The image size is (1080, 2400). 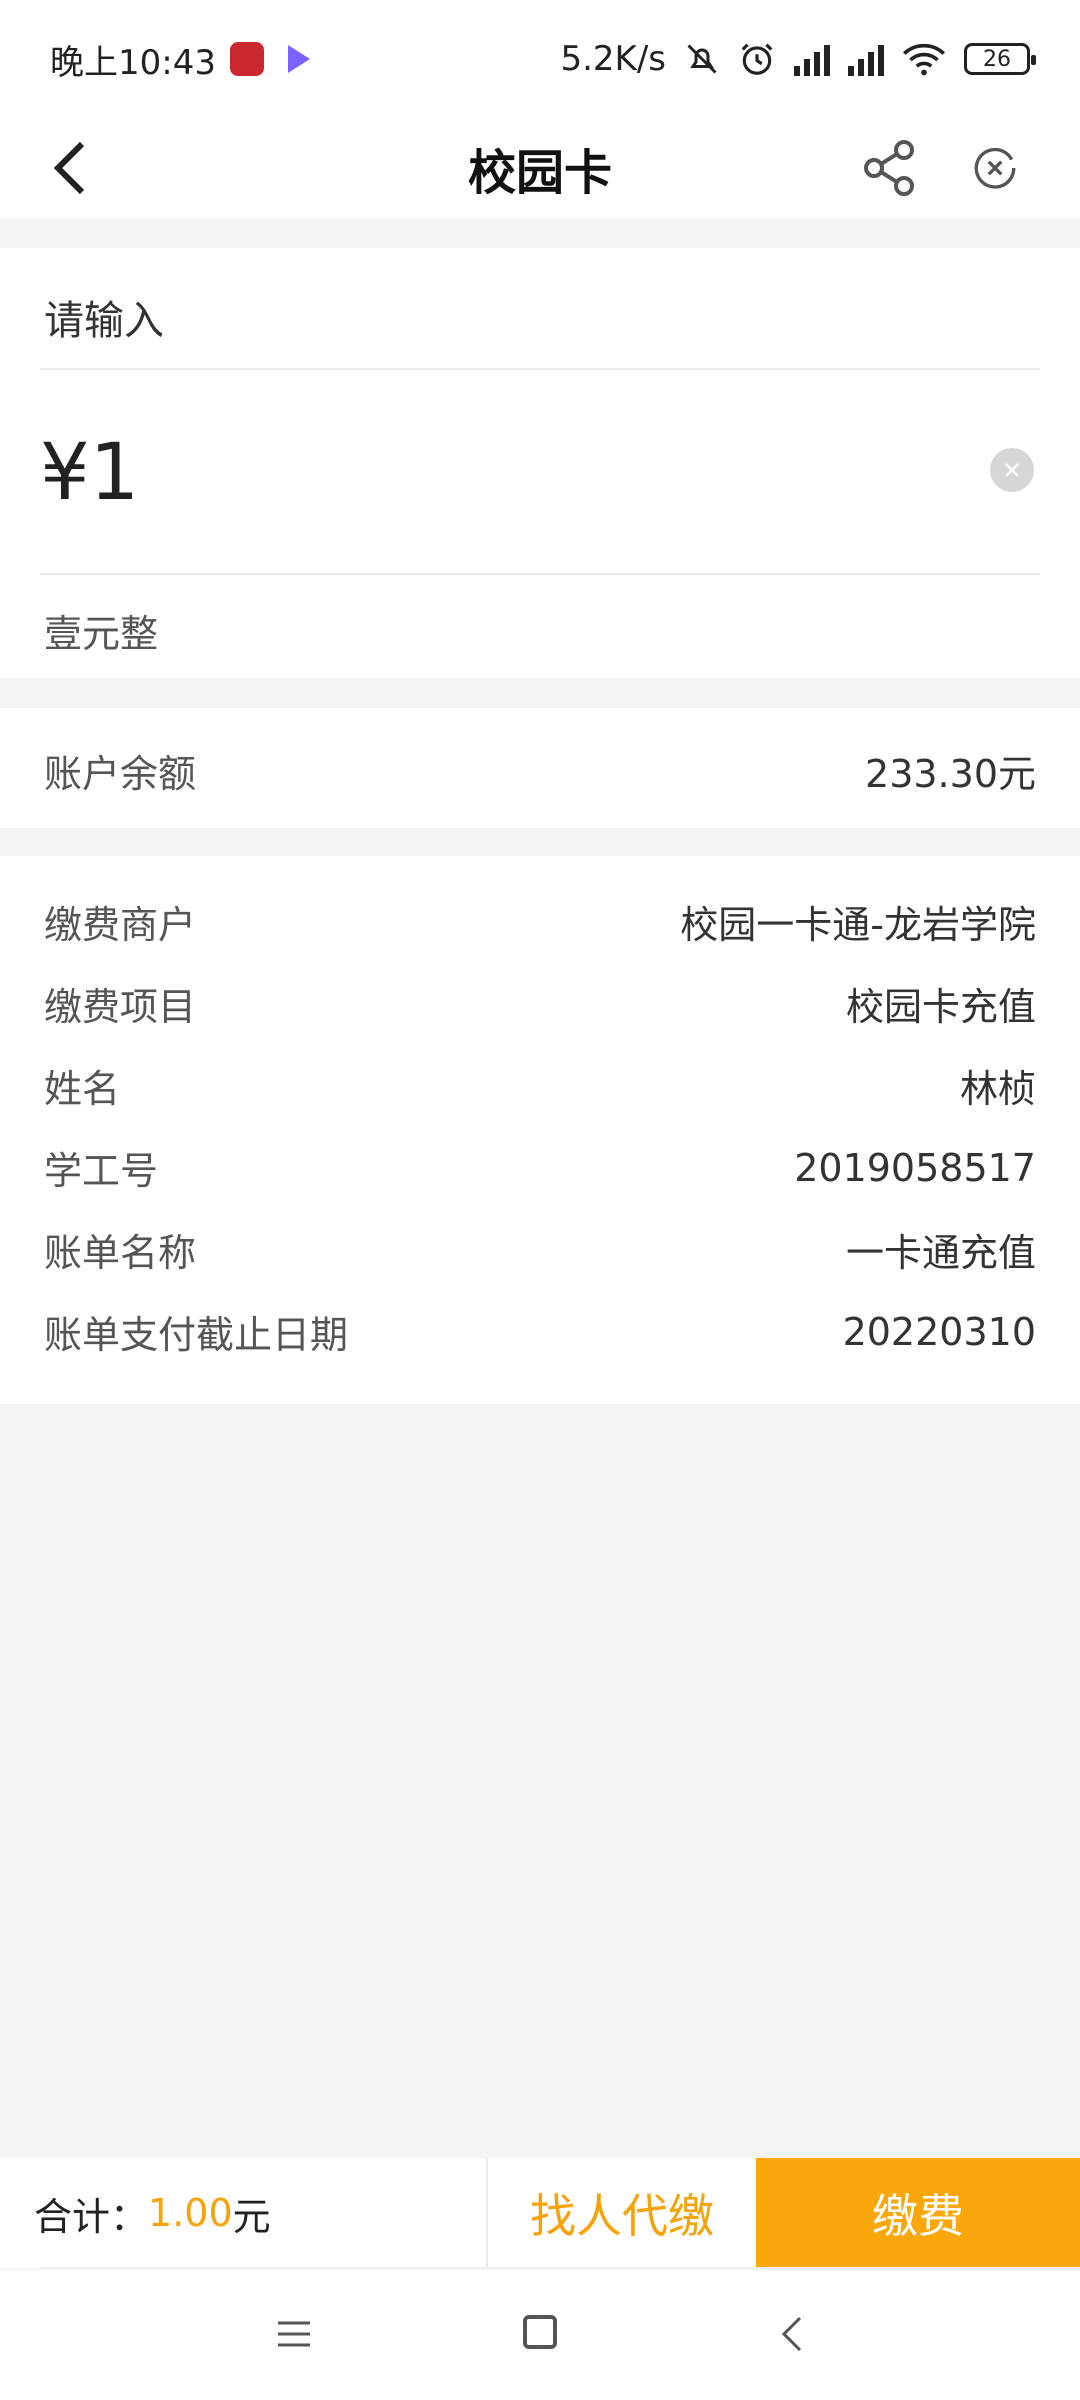 I want to click on proxy-pay-button: 找人代缴, so click(x=622, y=2213).